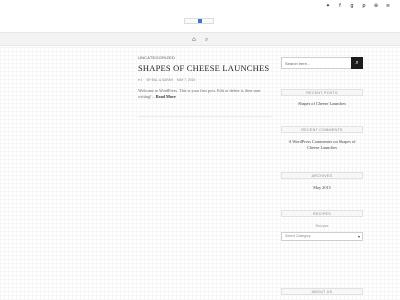  I want to click on search-icon: ⌕, so click(206, 40).